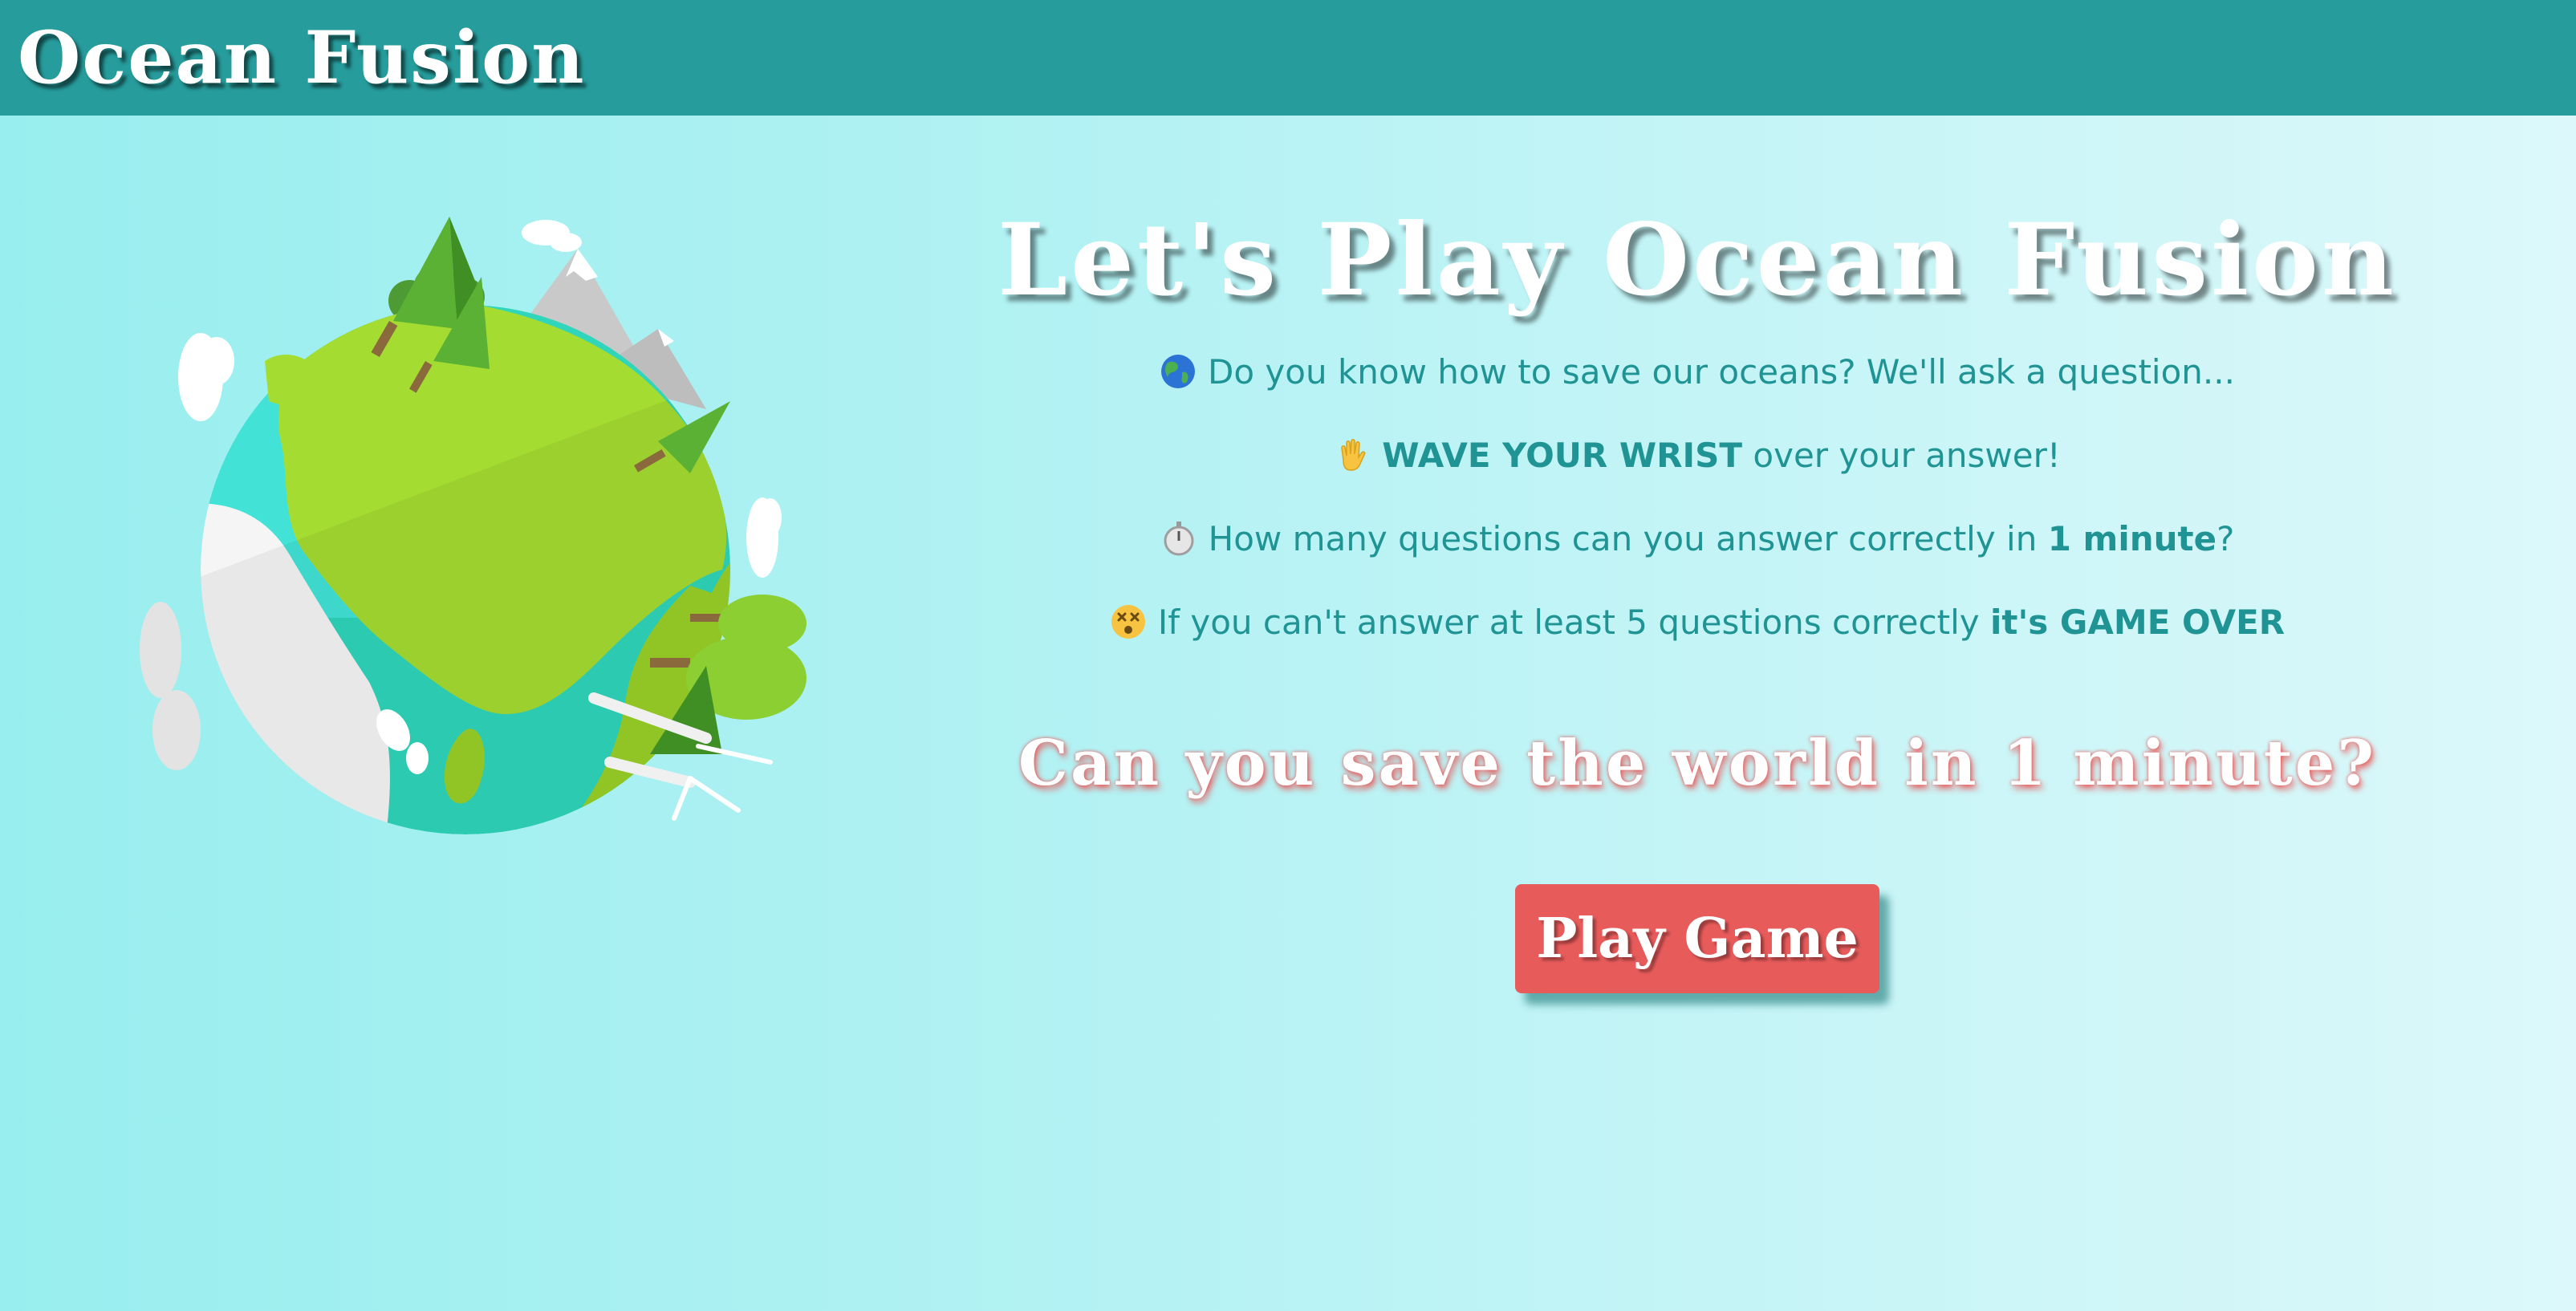 The image size is (2576, 1311). What do you see at coordinates (1178, 371) in the screenshot?
I see `globe-icon` at bounding box center [1178, 371].